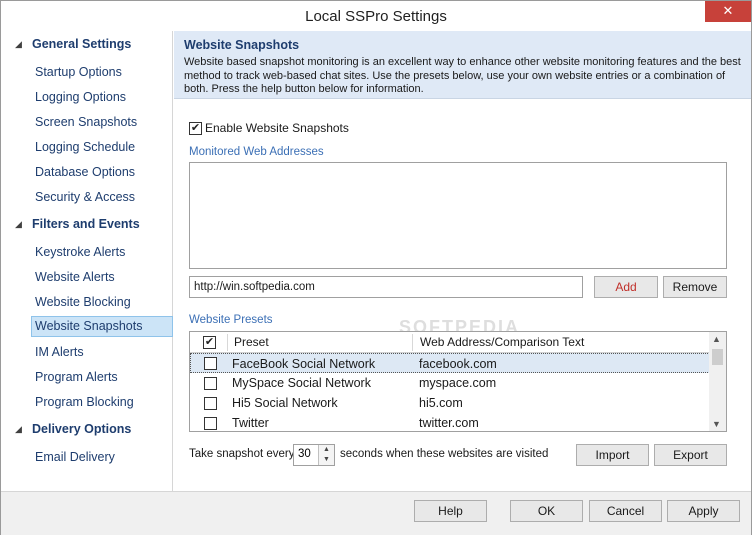 This screenshot has width=752, height=535. Describe the element at coordinates (89, 326) in the screenshot. I see `sidebar-item-label: Website Snapshots` at that location.